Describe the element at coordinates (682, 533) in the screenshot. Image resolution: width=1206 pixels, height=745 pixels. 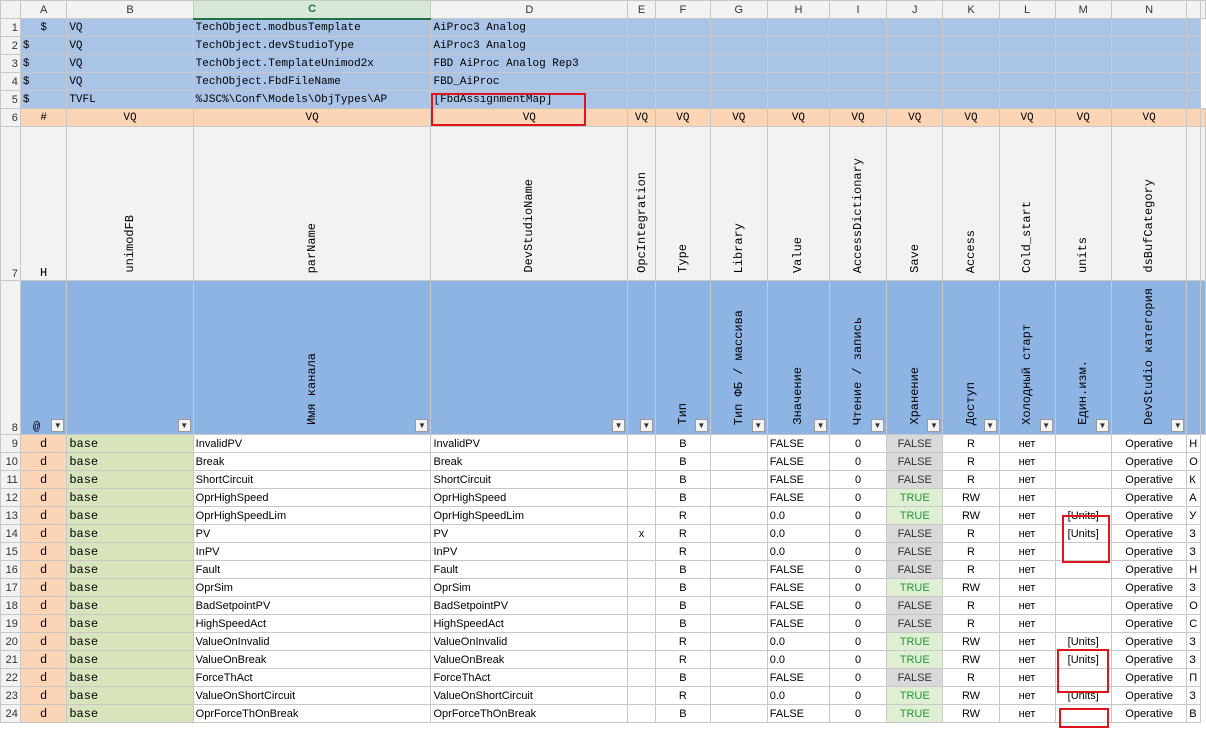
I see `cell-f: R` at that location.